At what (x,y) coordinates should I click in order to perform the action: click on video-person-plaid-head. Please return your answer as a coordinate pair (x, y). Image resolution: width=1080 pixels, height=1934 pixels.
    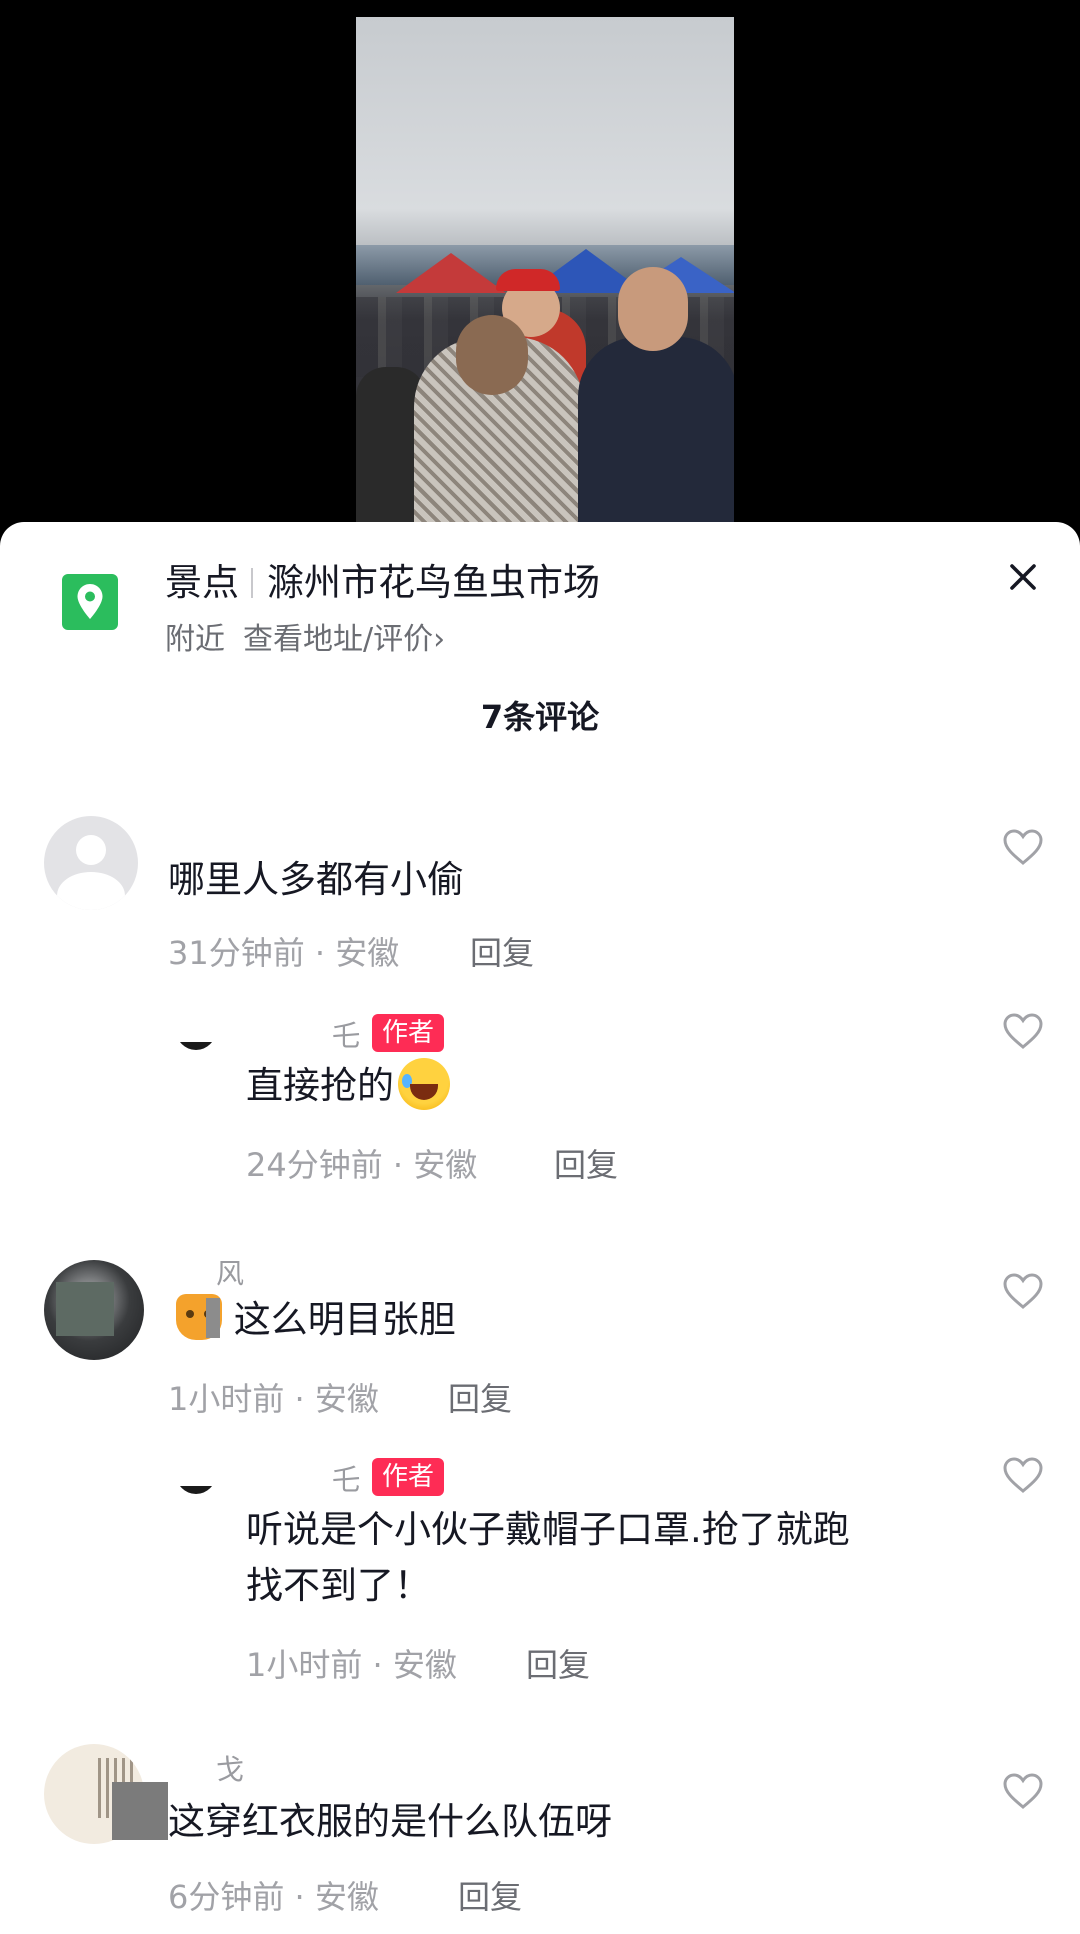
    Looking at the image, I should click on (492, 355).